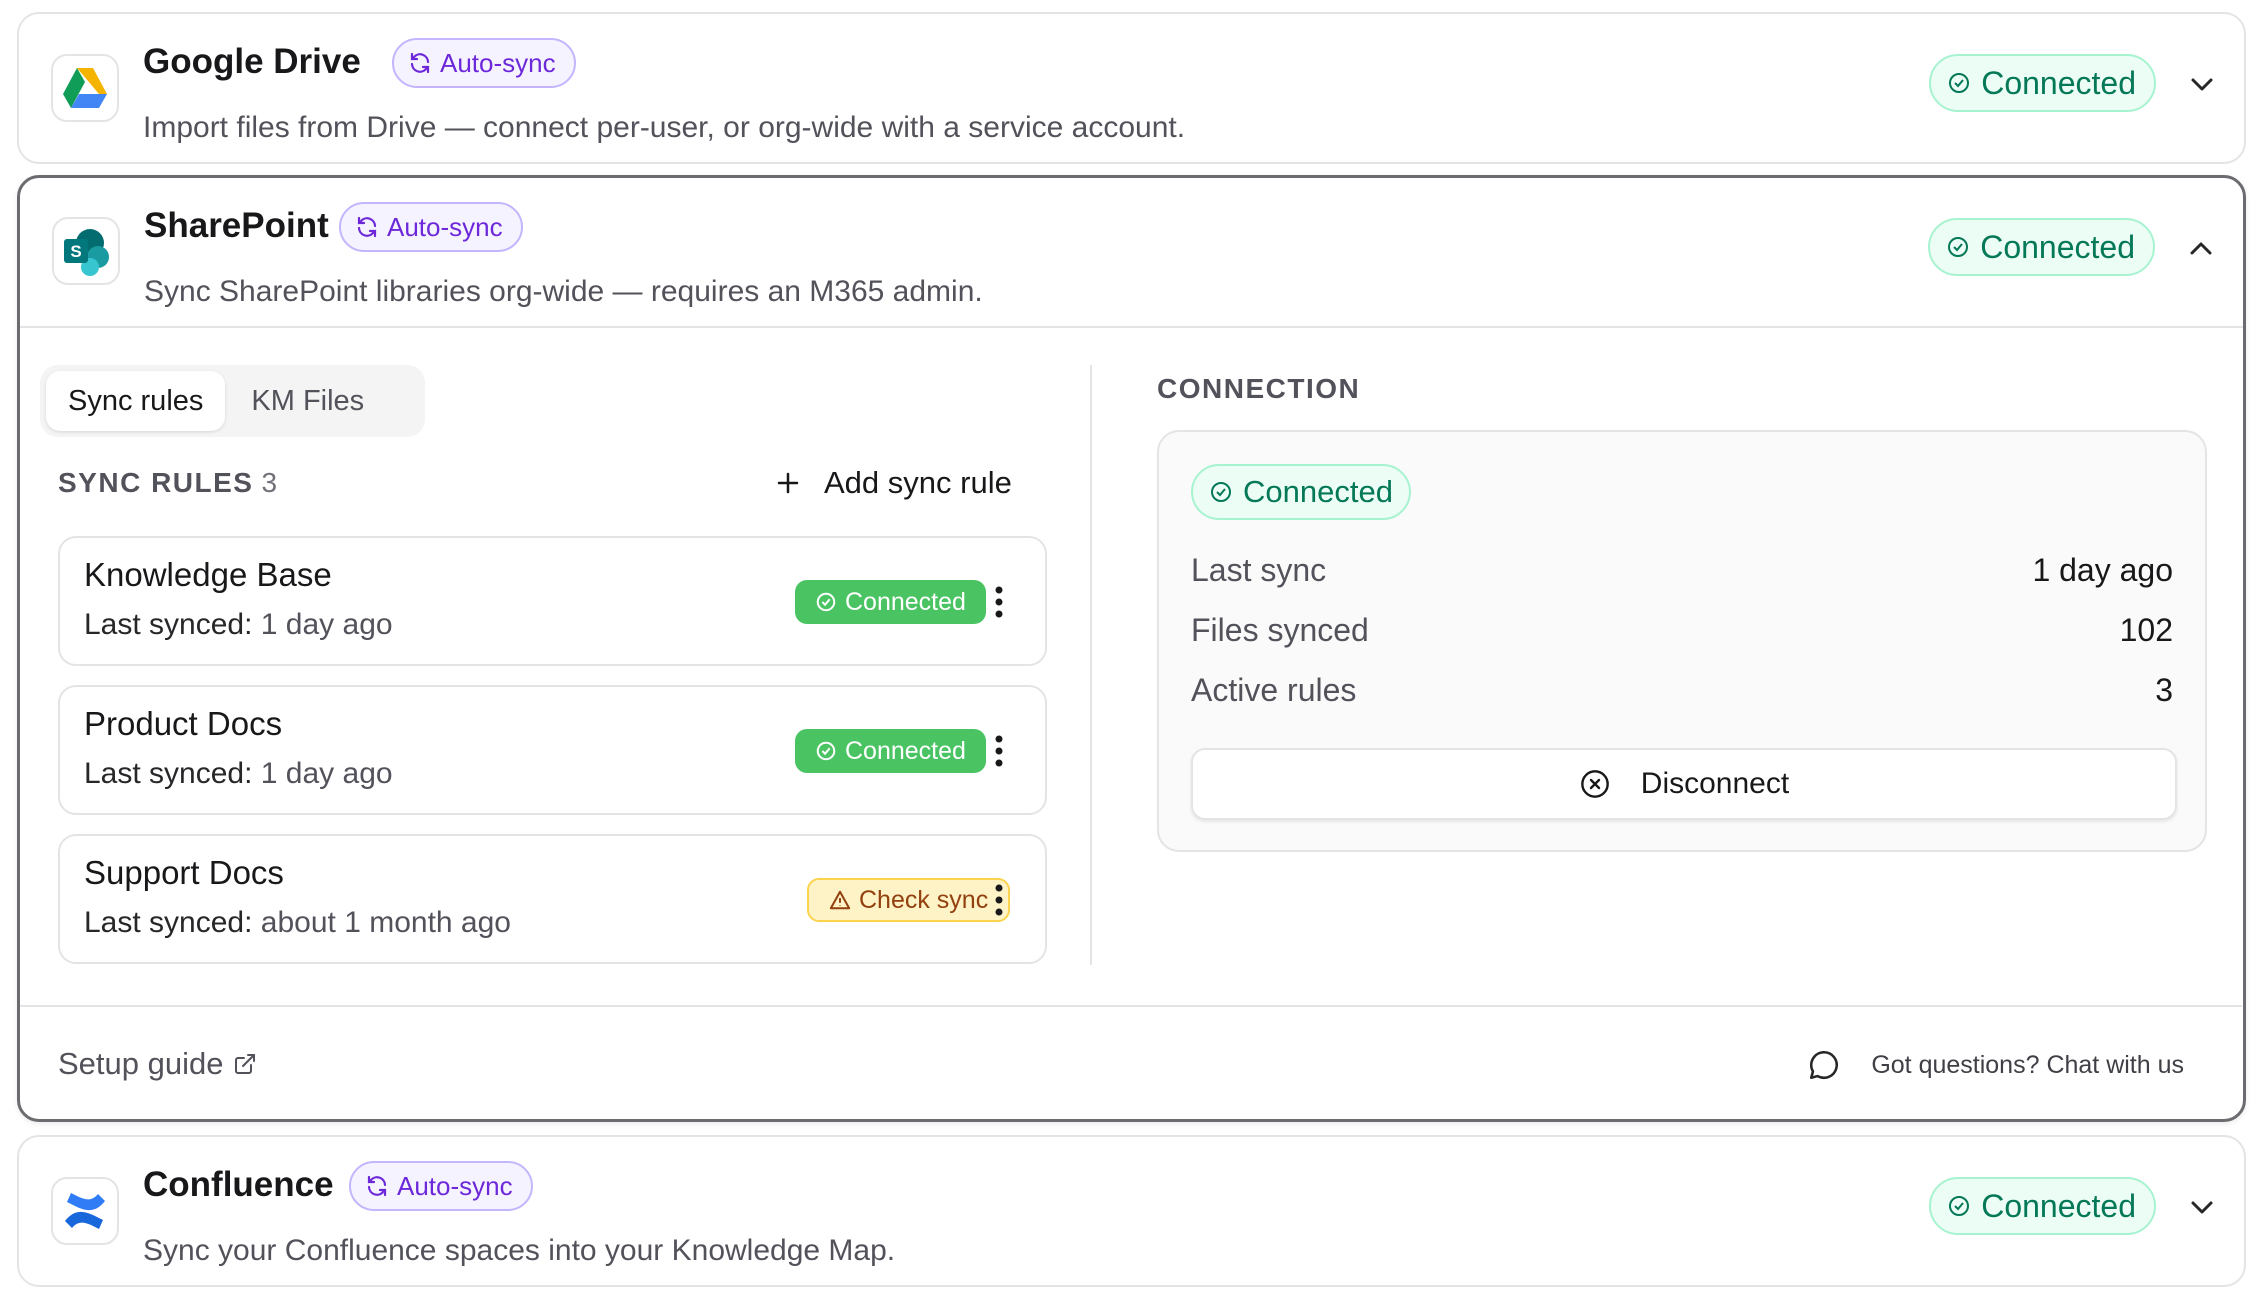 The width and height of the screenshot is (2262, 1296). I want to click on close-circle-icon, so click(1594, 784).